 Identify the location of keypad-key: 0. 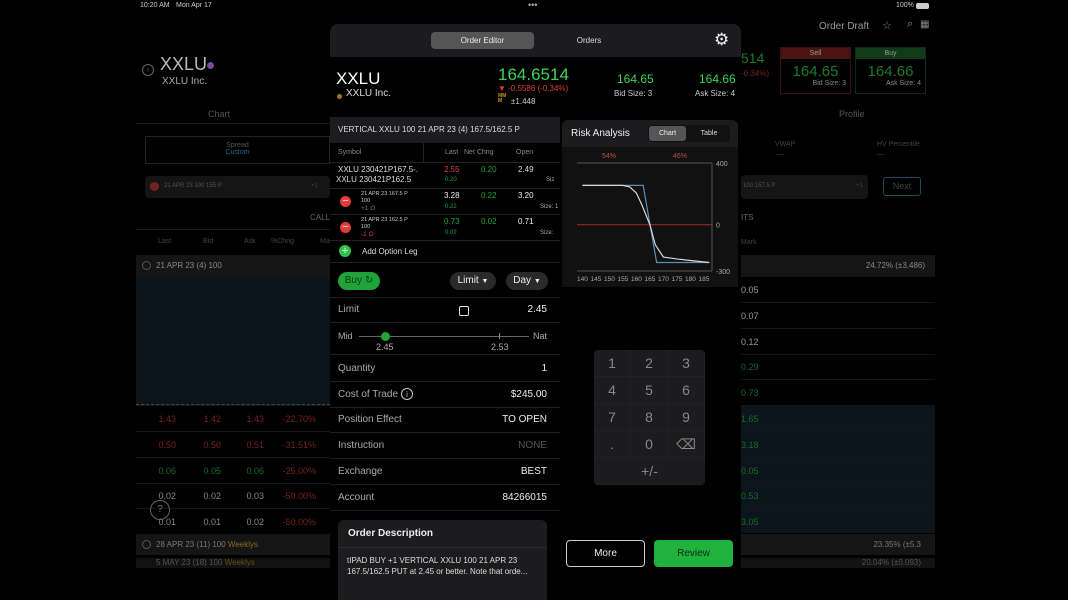
(649, 444).